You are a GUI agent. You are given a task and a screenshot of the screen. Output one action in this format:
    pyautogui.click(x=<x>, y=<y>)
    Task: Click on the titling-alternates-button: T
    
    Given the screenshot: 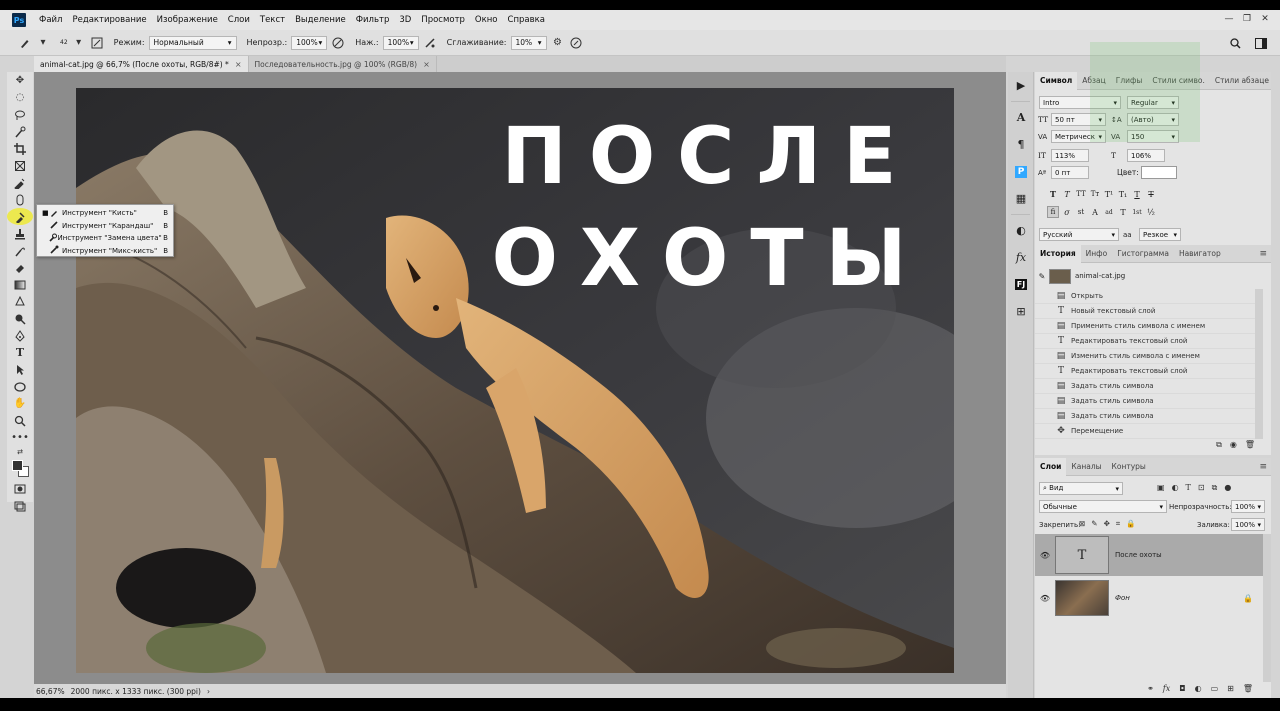 What is the action you would take?
    pyautogui.click(x=1123, y=212)
    